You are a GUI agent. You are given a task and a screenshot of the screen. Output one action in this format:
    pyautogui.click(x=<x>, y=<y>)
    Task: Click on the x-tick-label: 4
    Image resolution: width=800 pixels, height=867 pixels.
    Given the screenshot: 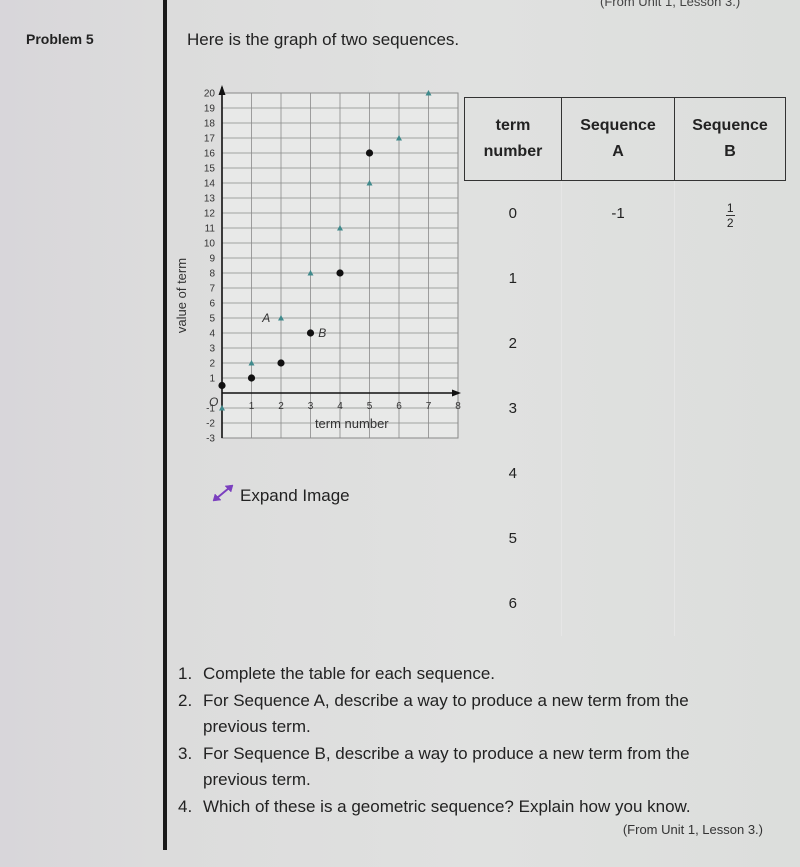 What is the action you would take?
    pyautogui.click(x=340, y=406)
    